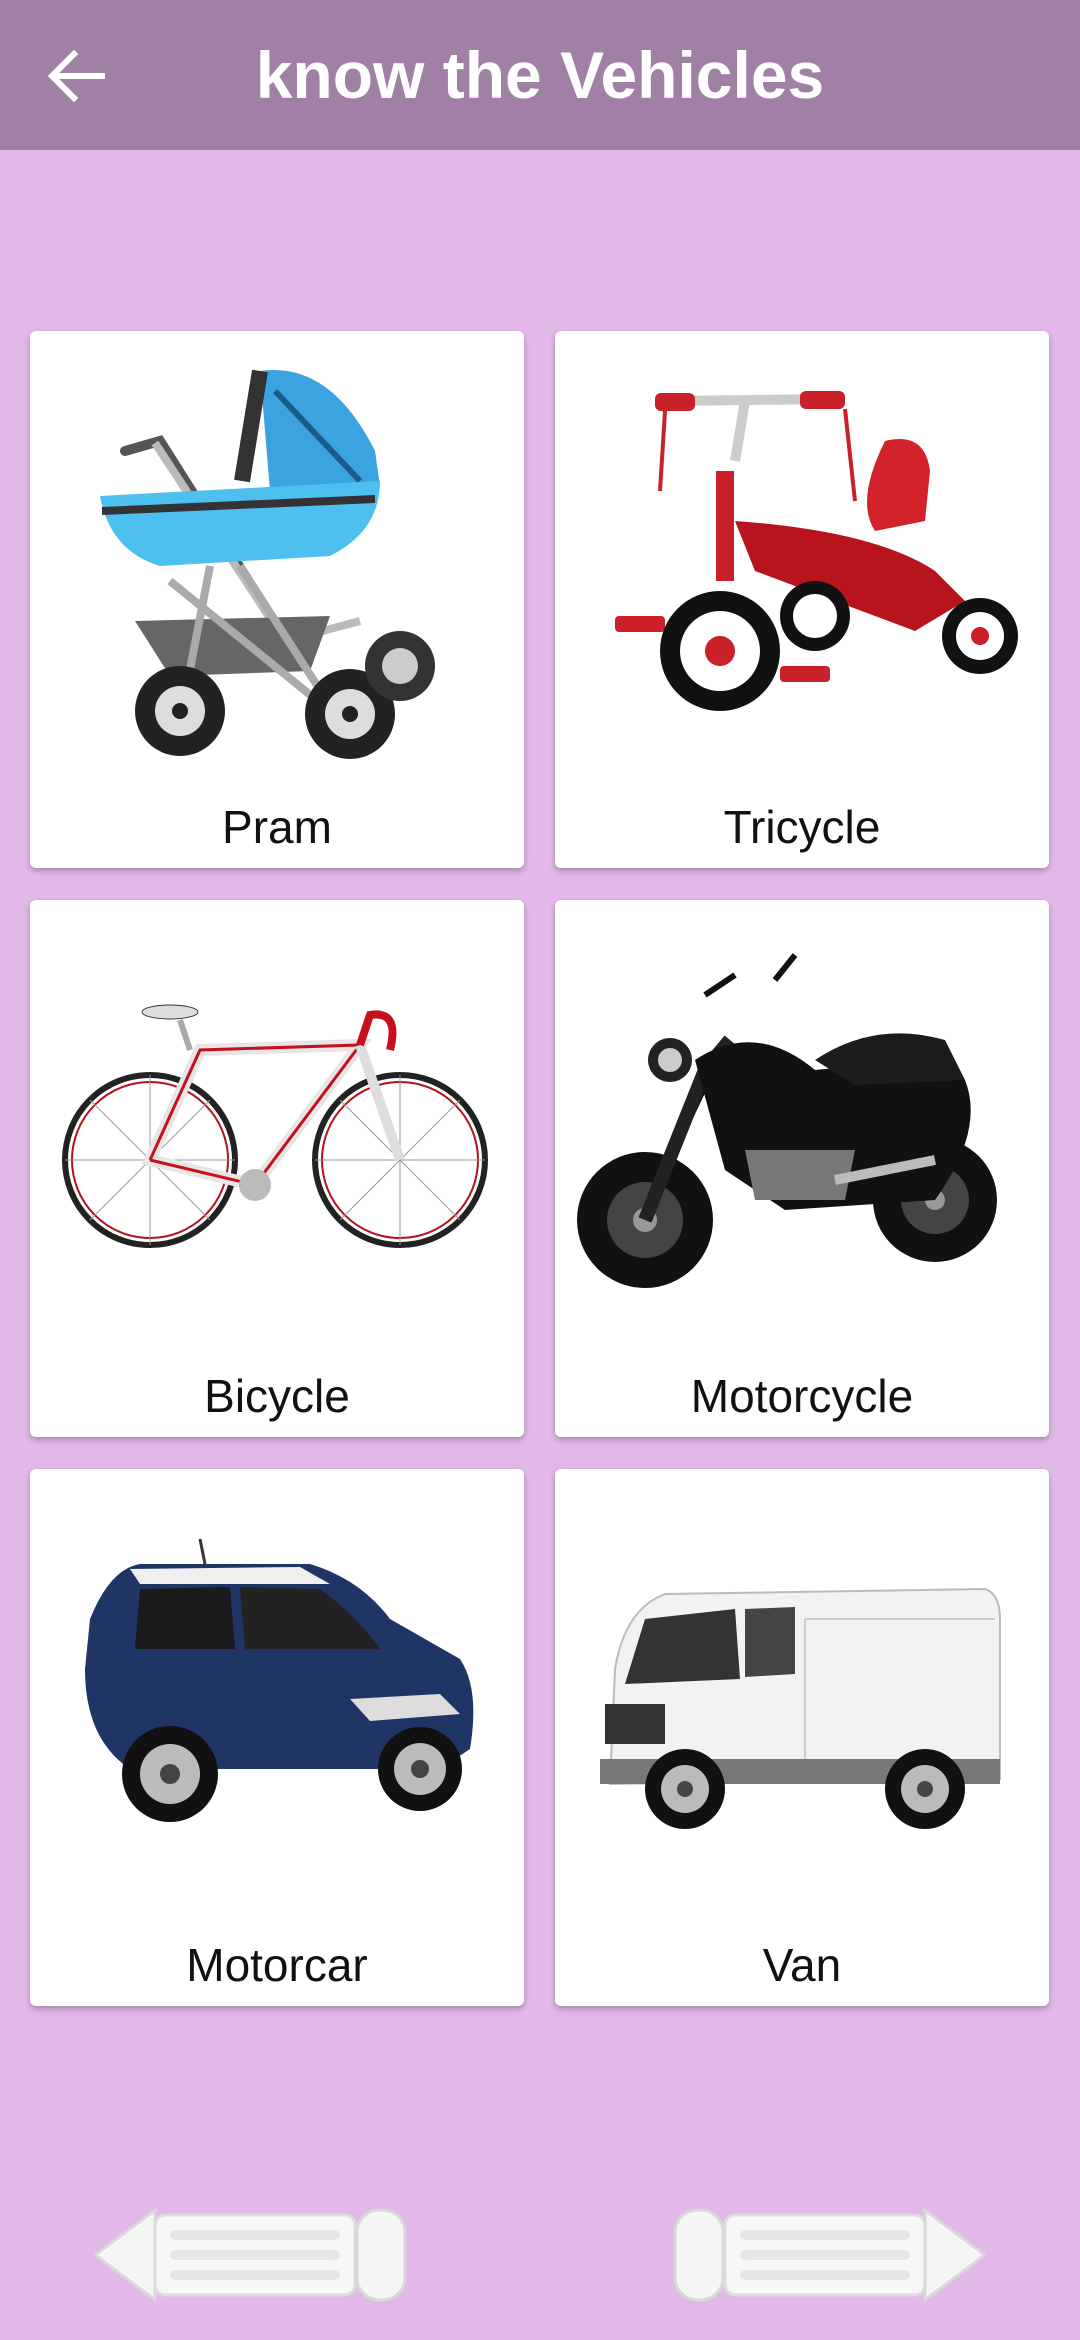 The height and width of the screenshot is (2340, 1080). I want to click on vehicle-card-motorcar: Motorcar, so click(277, 1737).